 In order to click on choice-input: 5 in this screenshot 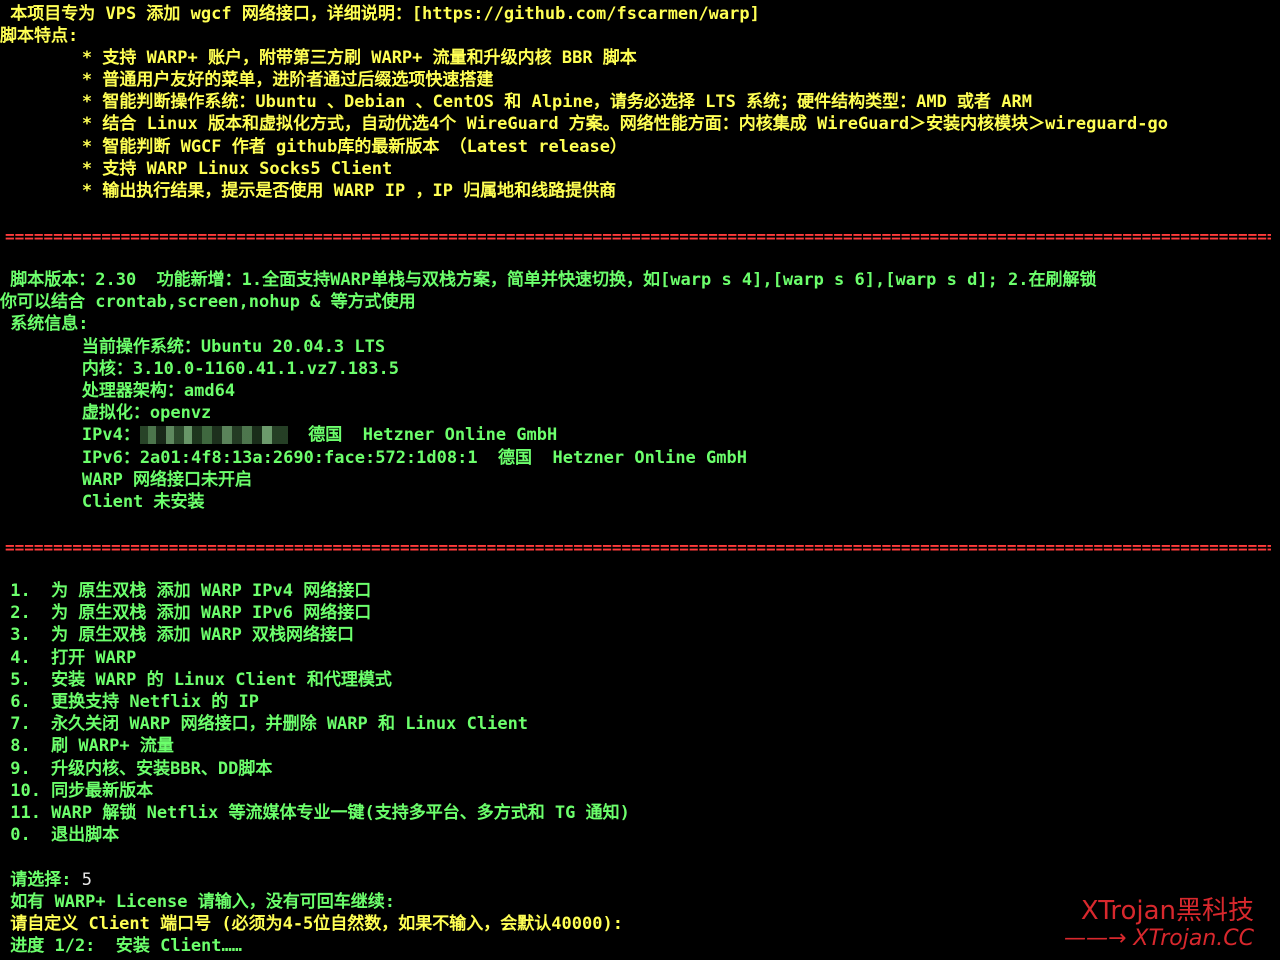, I will do `click(87, 880)`.